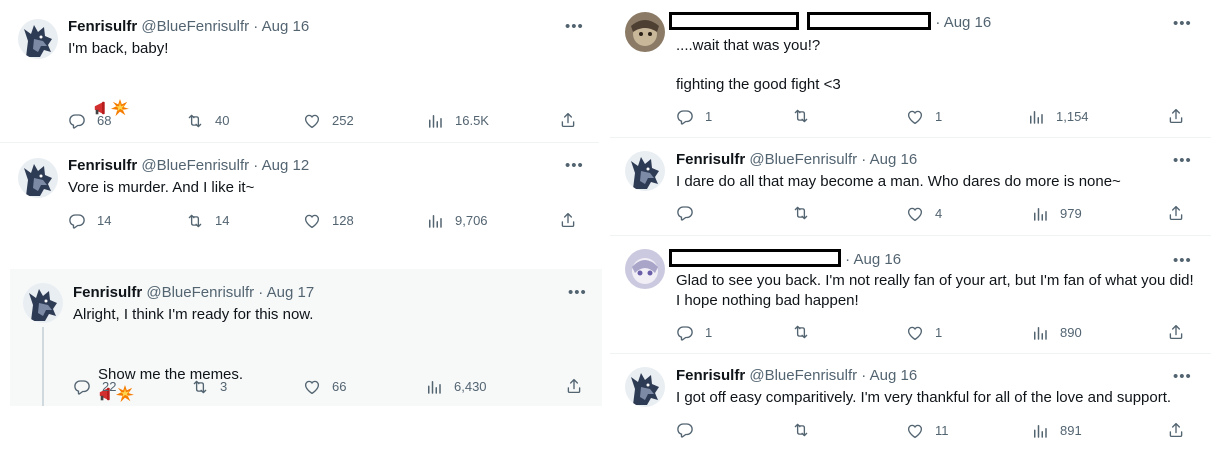 This screenshot has width=1211, height=458. Describe the element at coordinates (118, 48) in the screenshot. I see `tweet-text: I'm back, baby!` at that location.